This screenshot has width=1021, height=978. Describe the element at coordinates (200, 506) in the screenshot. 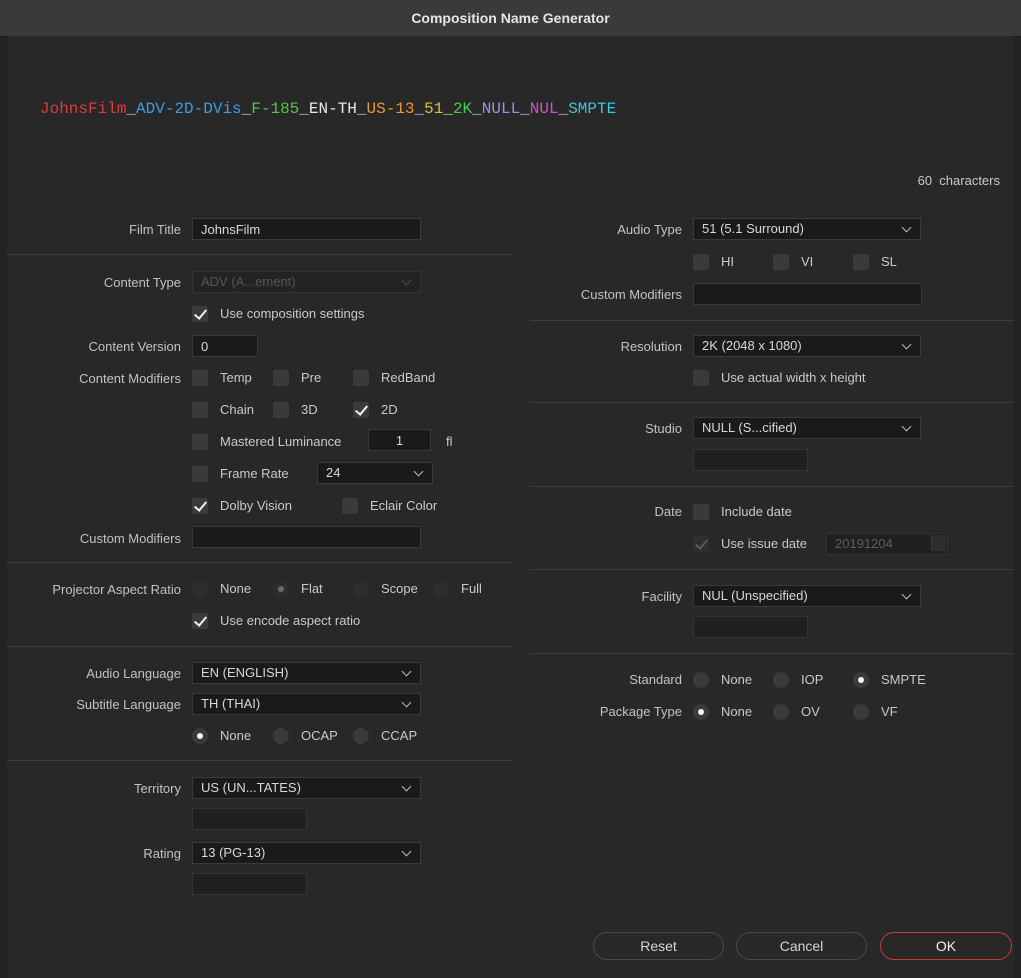

I see `dolby-vision-checkbox` at that location.